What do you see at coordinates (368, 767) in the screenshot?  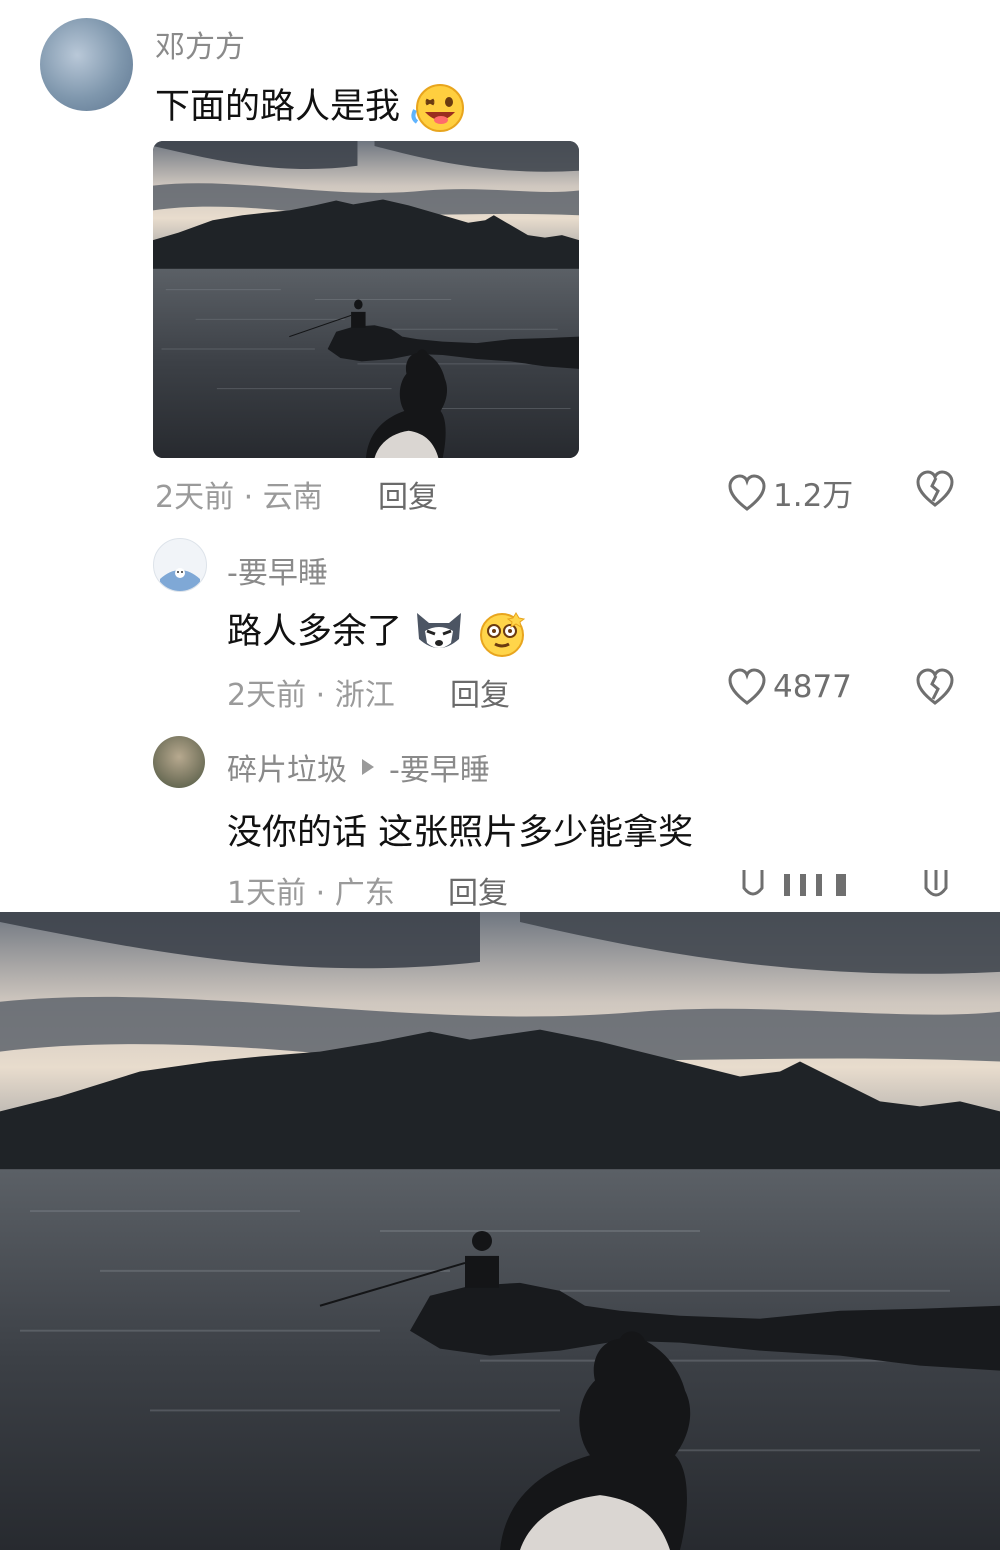 I see `reply-arrow-icon` at bounding box center [368, 767].